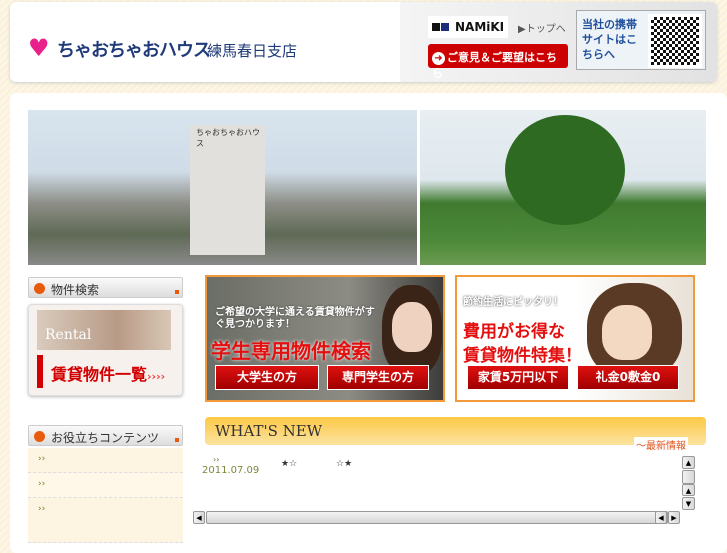 This screenshot has height=553, width=727. What do you see at coordinates (134, 49) in the screenshot?
I see `logo: ちゃおちゃおハウス` at bounding box center [134, 49].